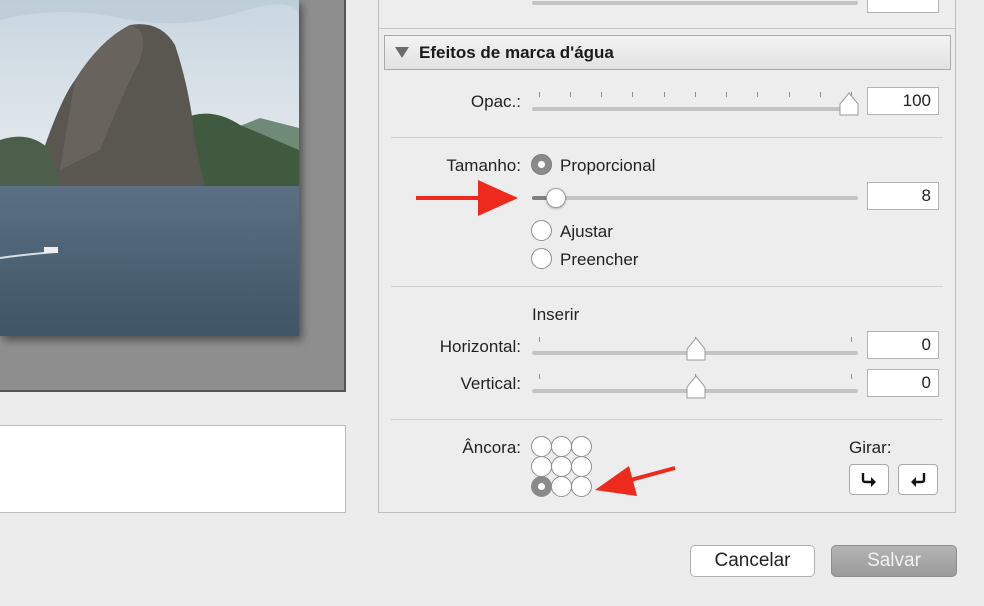 This screenshot has height=606, width=984. What do you see at coordinates (495, 101) in the screenshot?
I see `opacity-label: Opac.:` at bounding box center [495, 101].